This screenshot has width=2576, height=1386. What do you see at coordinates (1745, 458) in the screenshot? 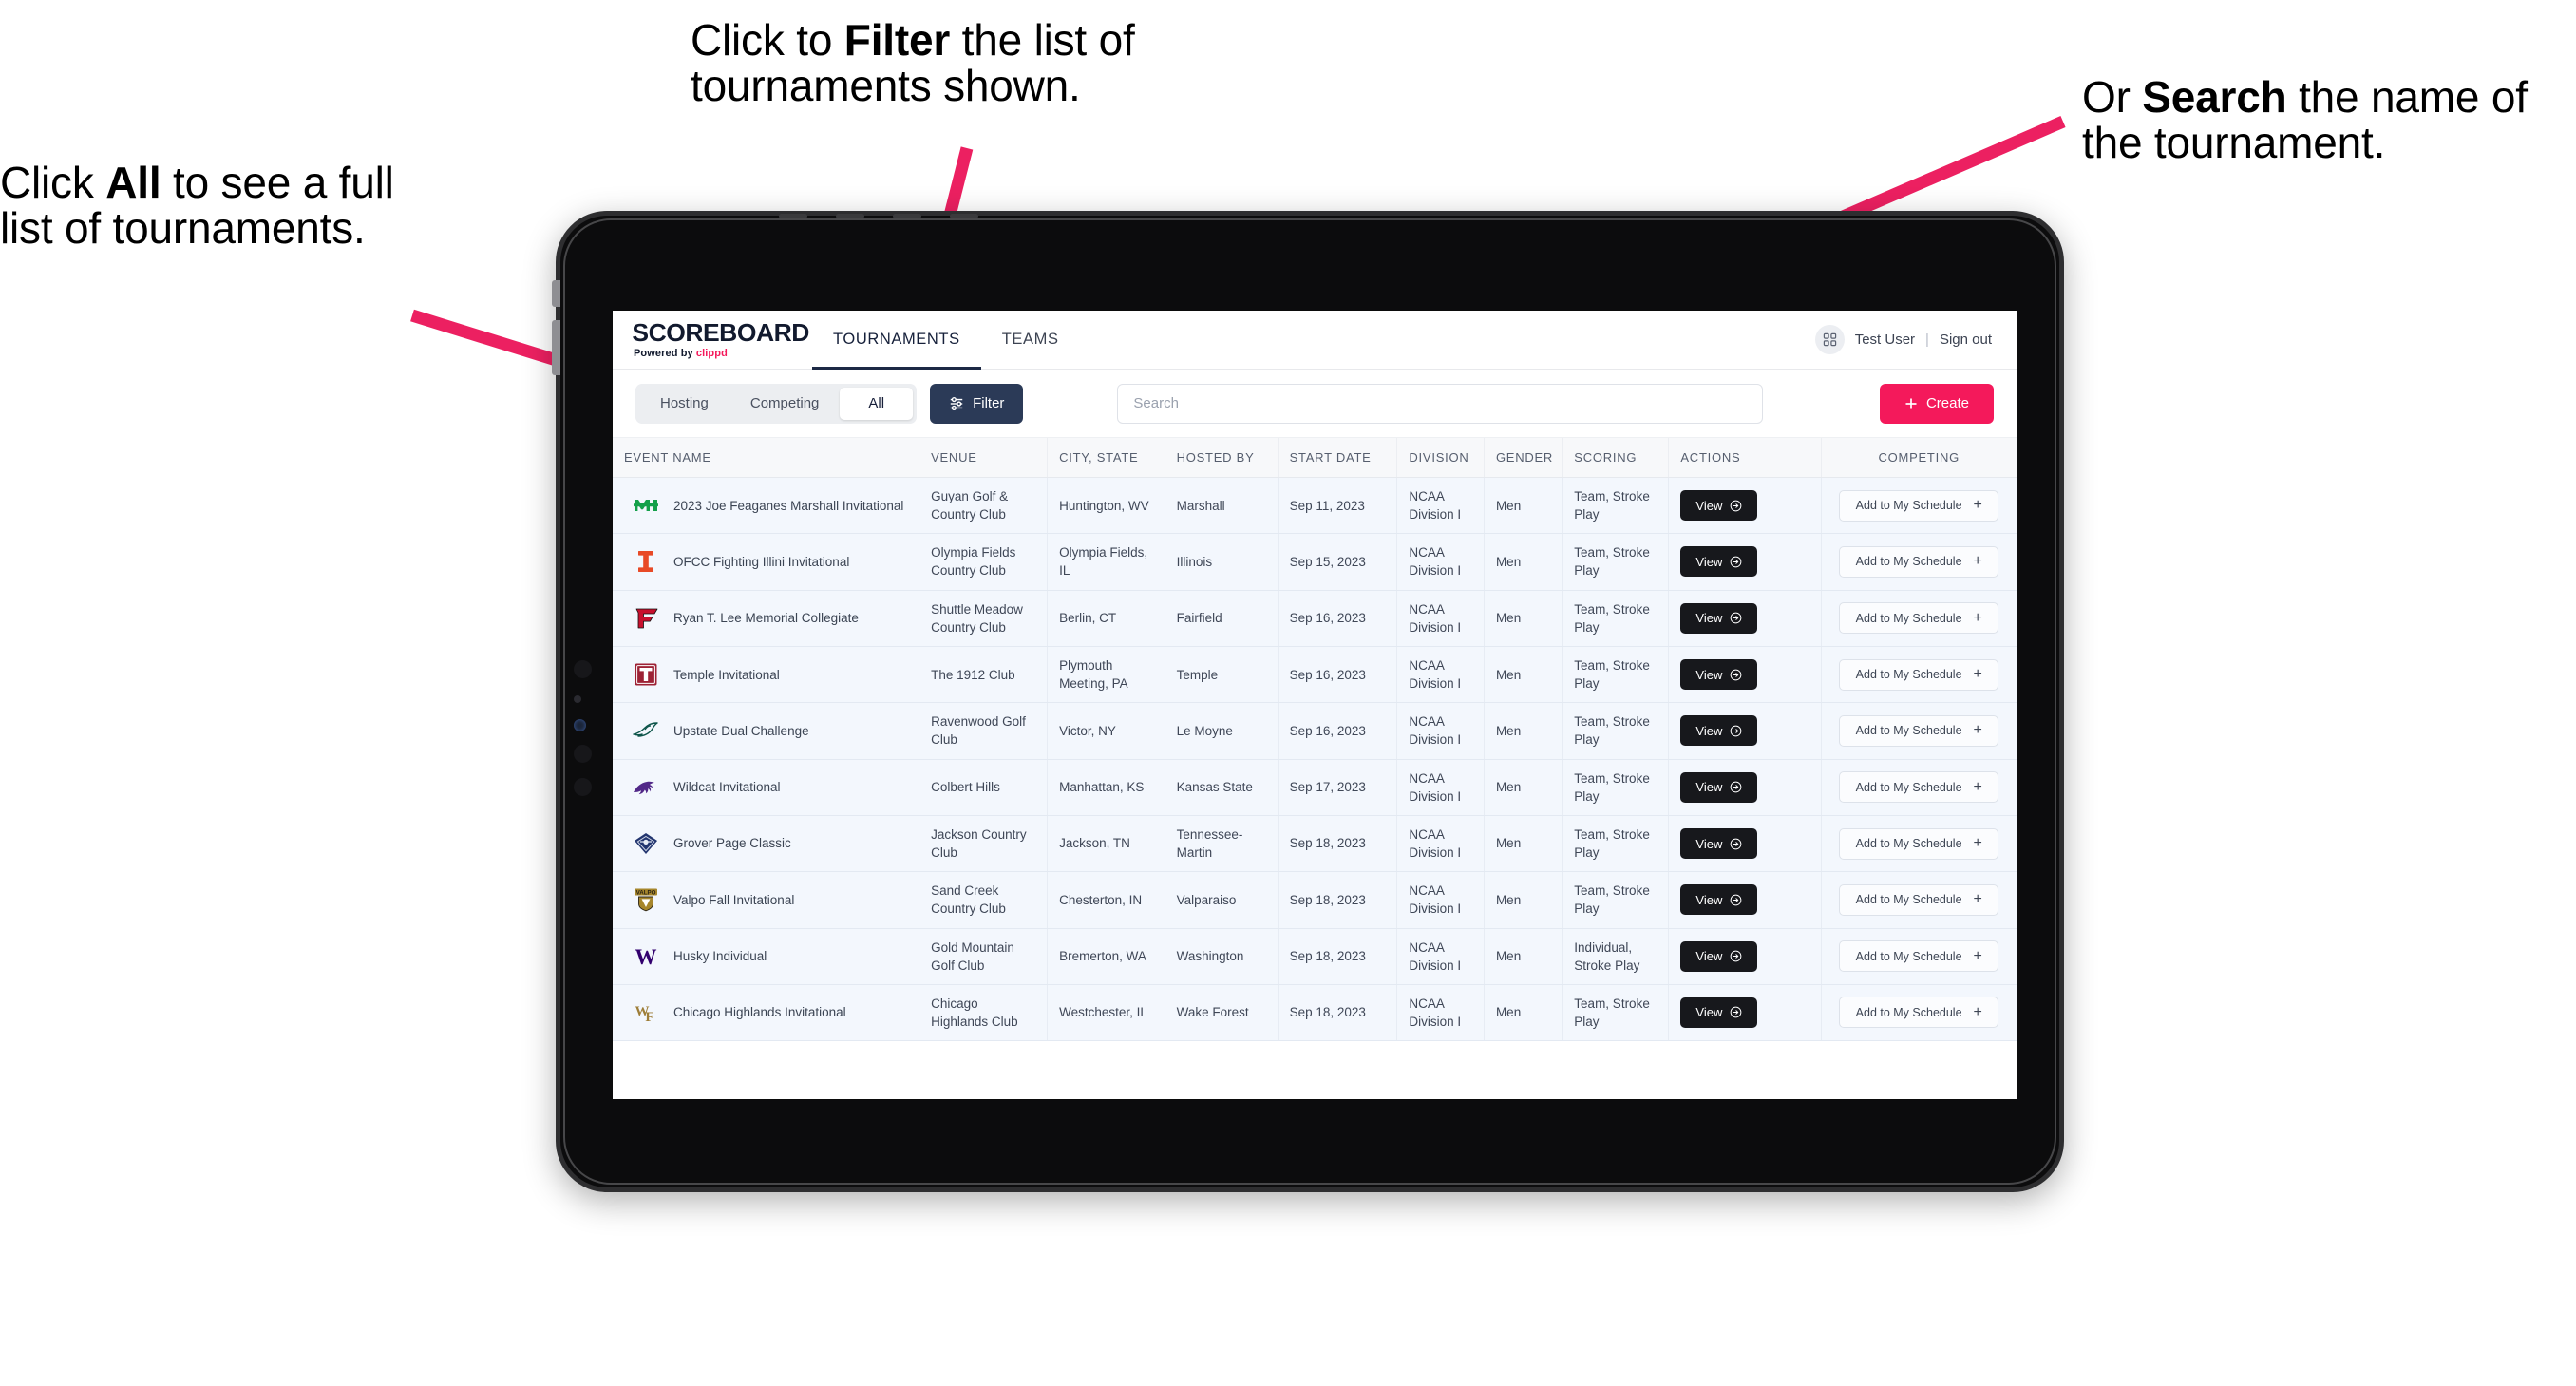
I see `col-header-actions: ACTIONS` at bounding box center [1745, 458].